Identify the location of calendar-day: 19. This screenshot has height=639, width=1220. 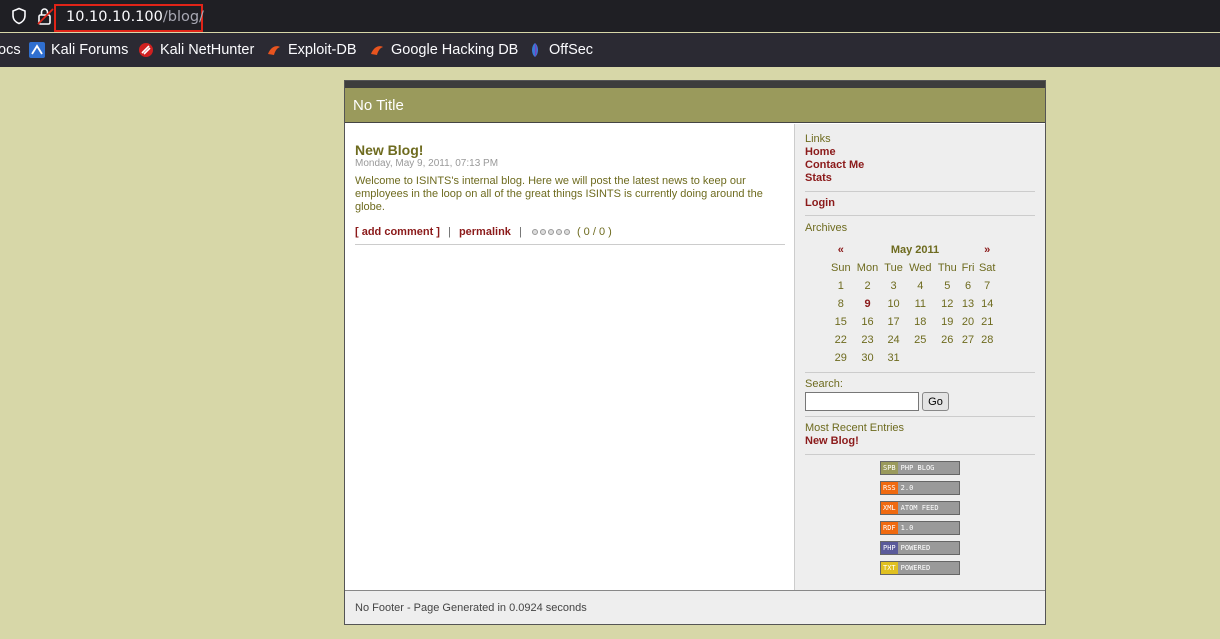
(947, 322).